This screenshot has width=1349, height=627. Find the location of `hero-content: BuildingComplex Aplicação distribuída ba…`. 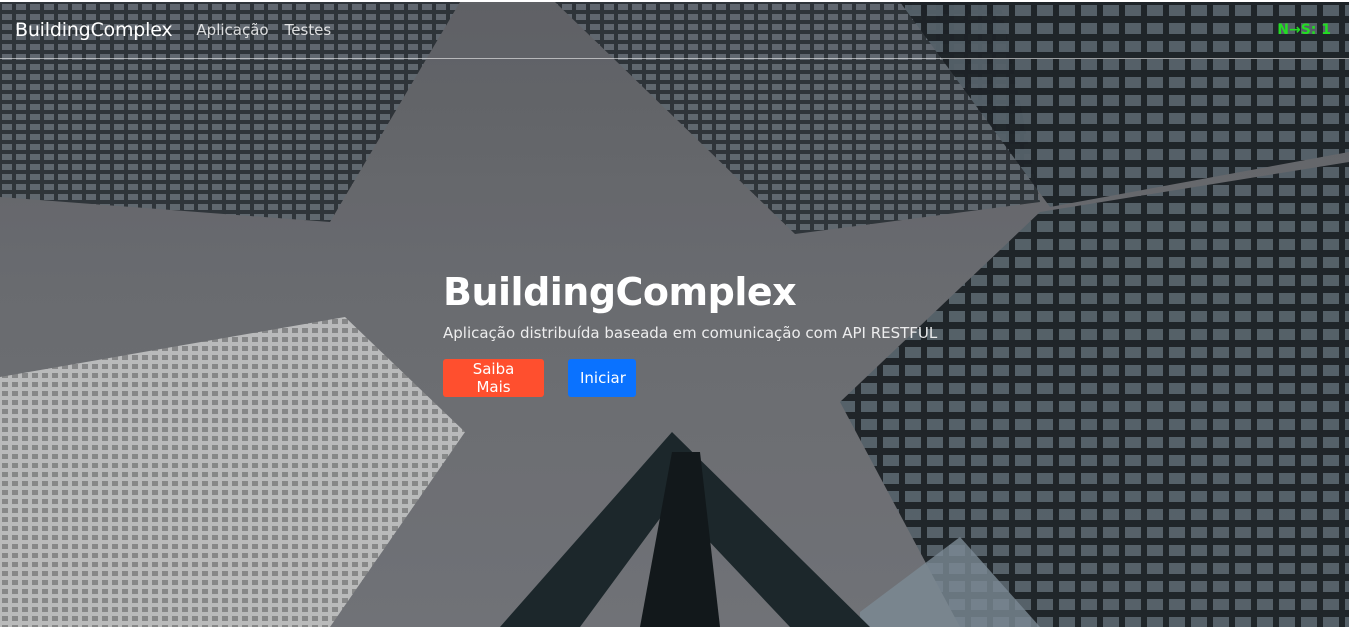

hero-content: BuildingComplex Aplicação distribuída ba… is located at coordinates (690, 332).